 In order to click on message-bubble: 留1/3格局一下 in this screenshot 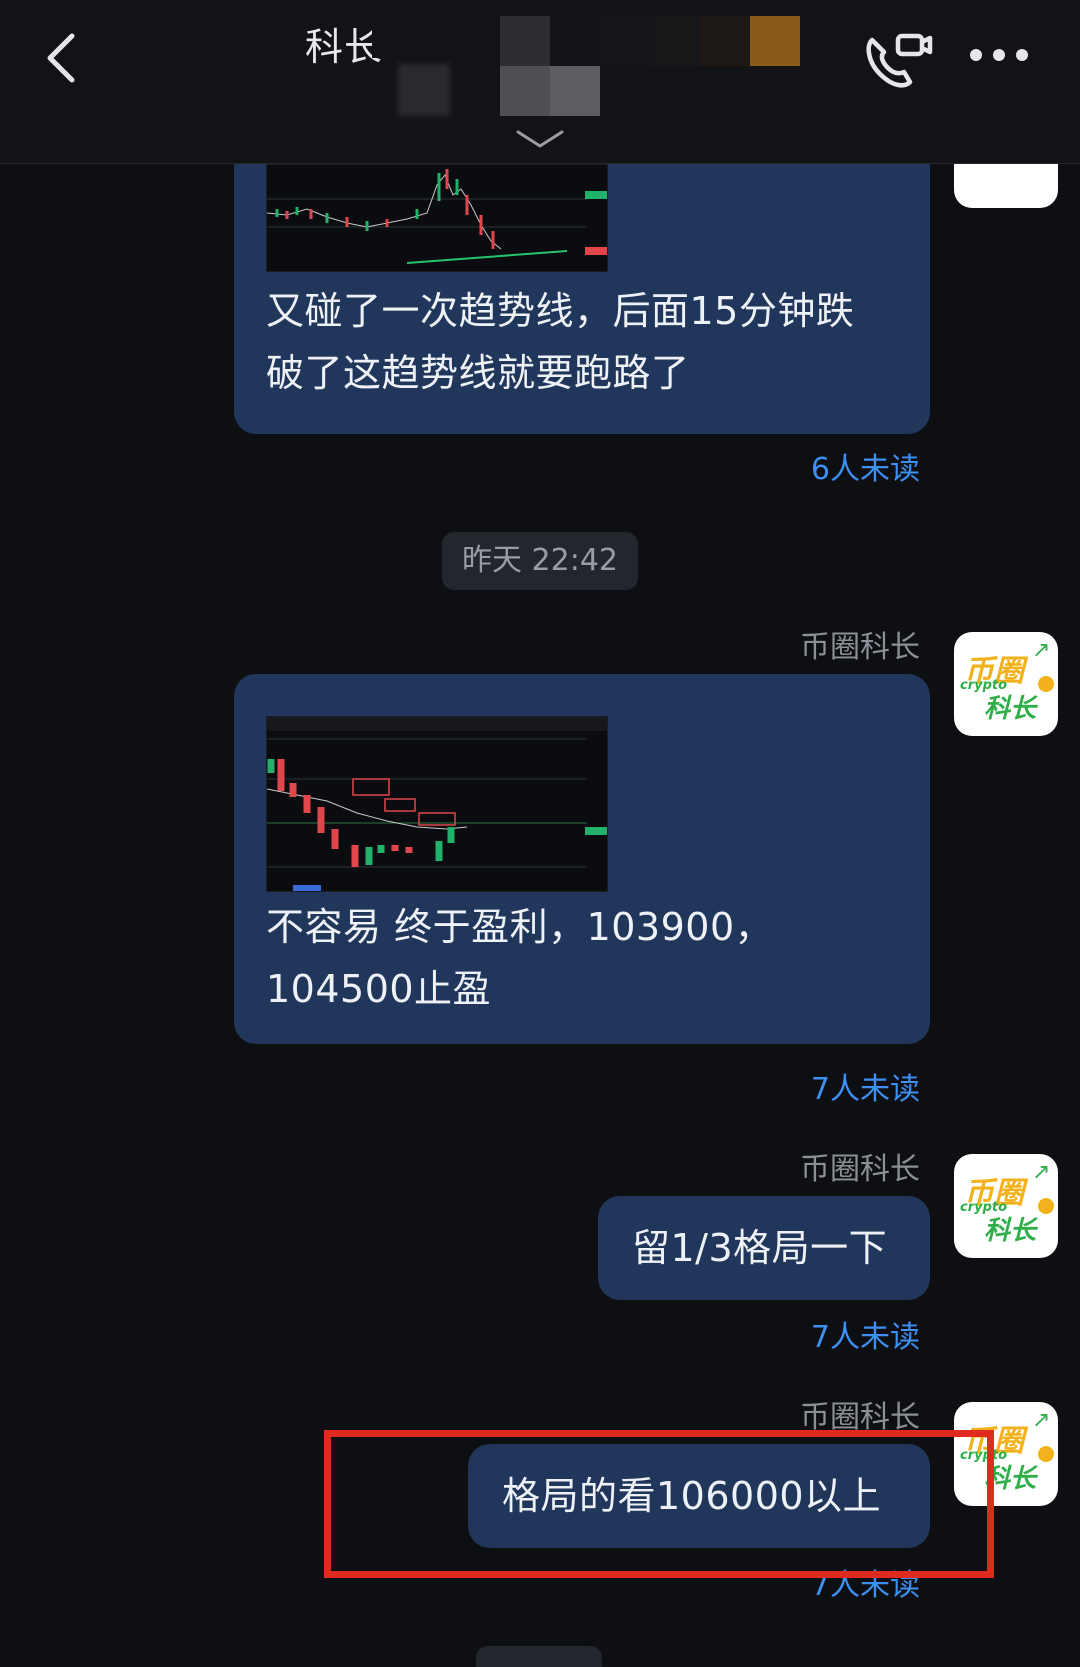, I will do `click(764, 1248)`.